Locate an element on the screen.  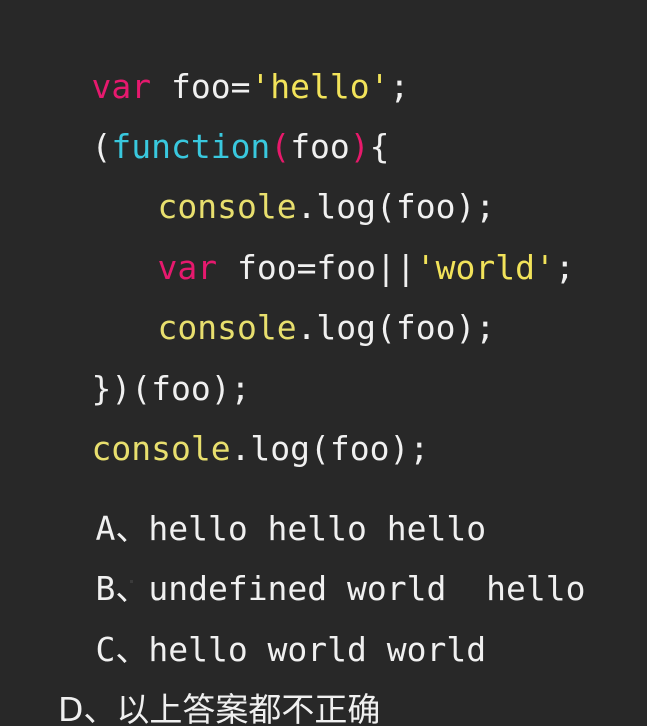
code-line-7: console.log(foo); is located at coordinates (220, 428).